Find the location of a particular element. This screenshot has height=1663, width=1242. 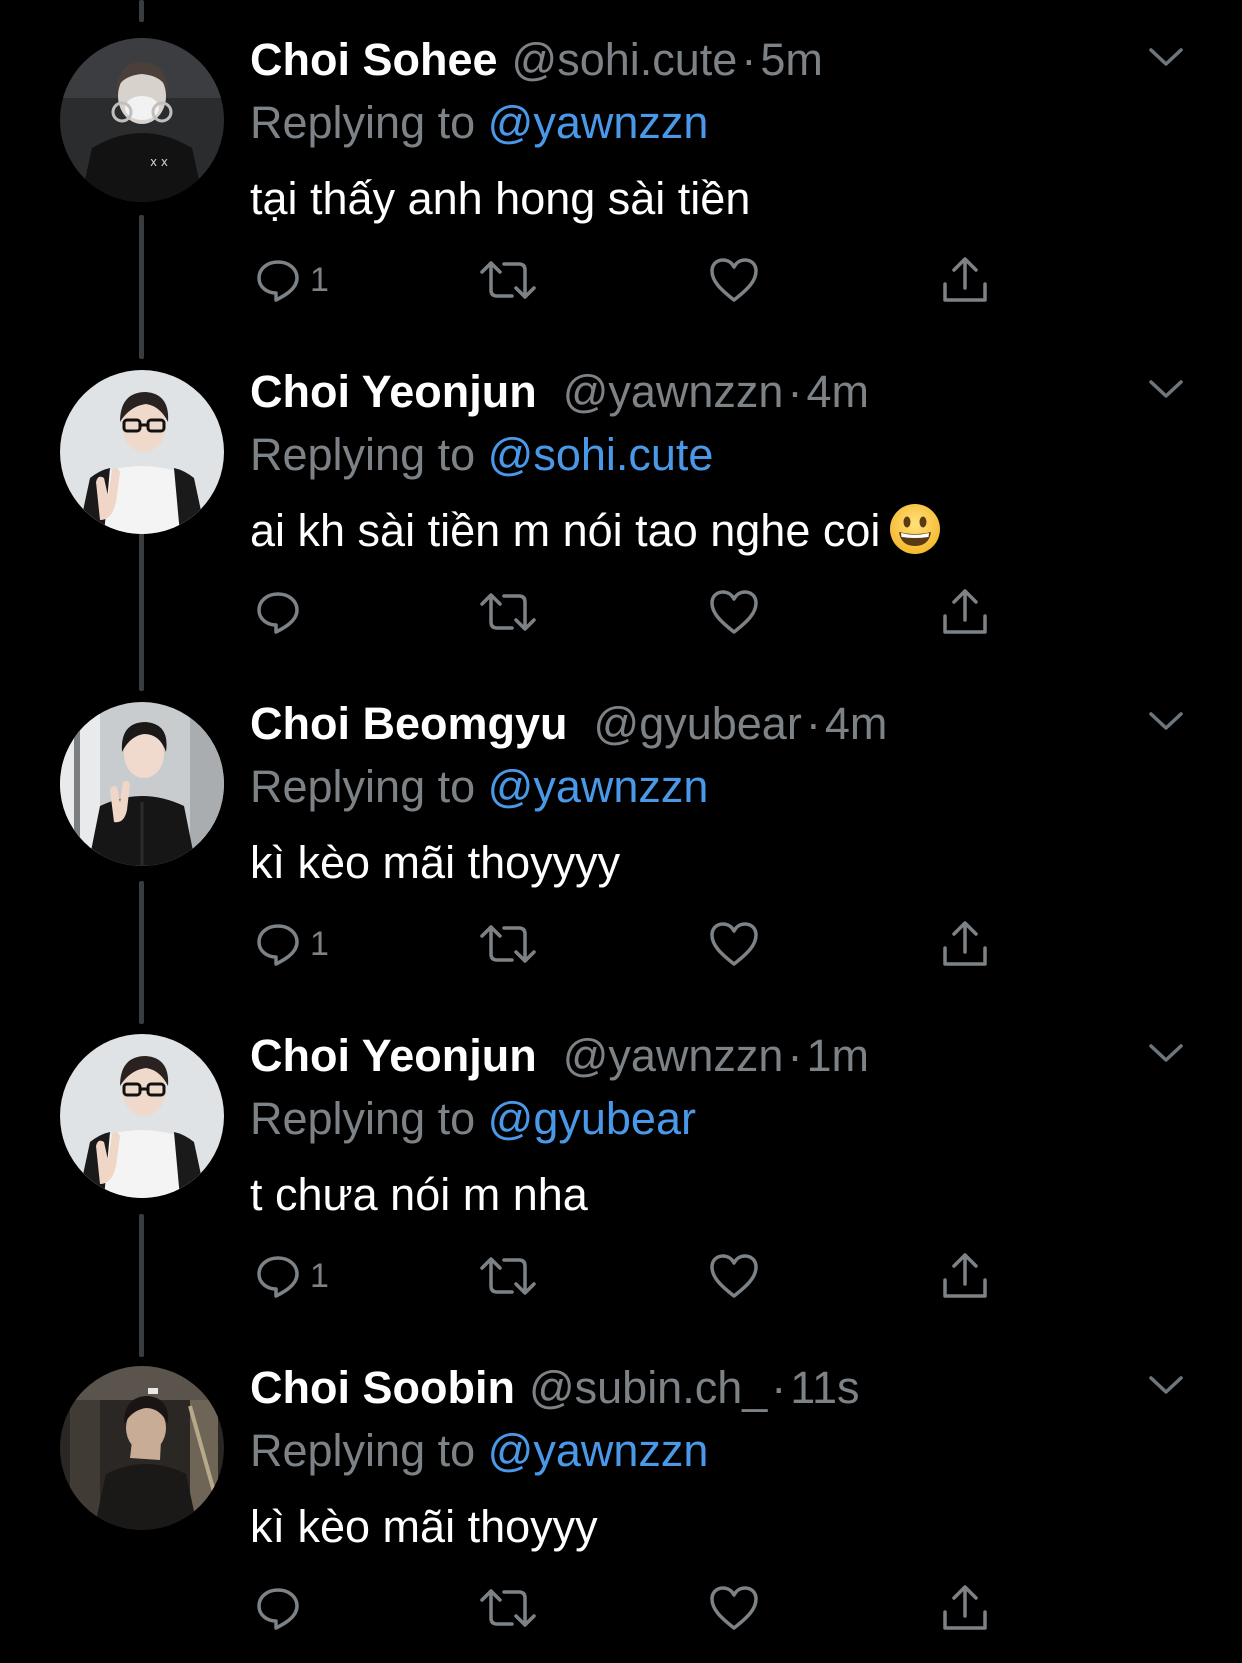

reply-count: 1 is located at coordinates (319, 279).